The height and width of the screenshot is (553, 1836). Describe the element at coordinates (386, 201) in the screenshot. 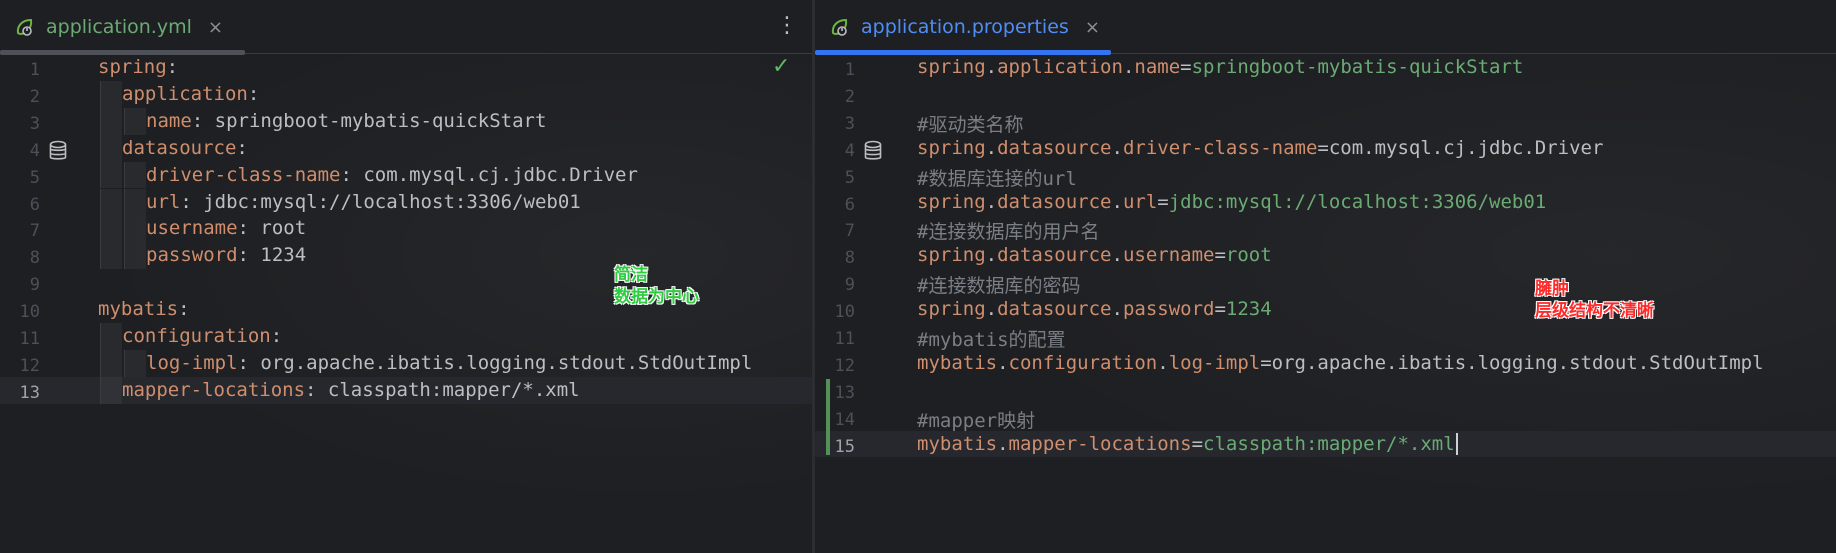

I see `yaml-value: jdbc:mysql://localhost:3306/web01` at that location.